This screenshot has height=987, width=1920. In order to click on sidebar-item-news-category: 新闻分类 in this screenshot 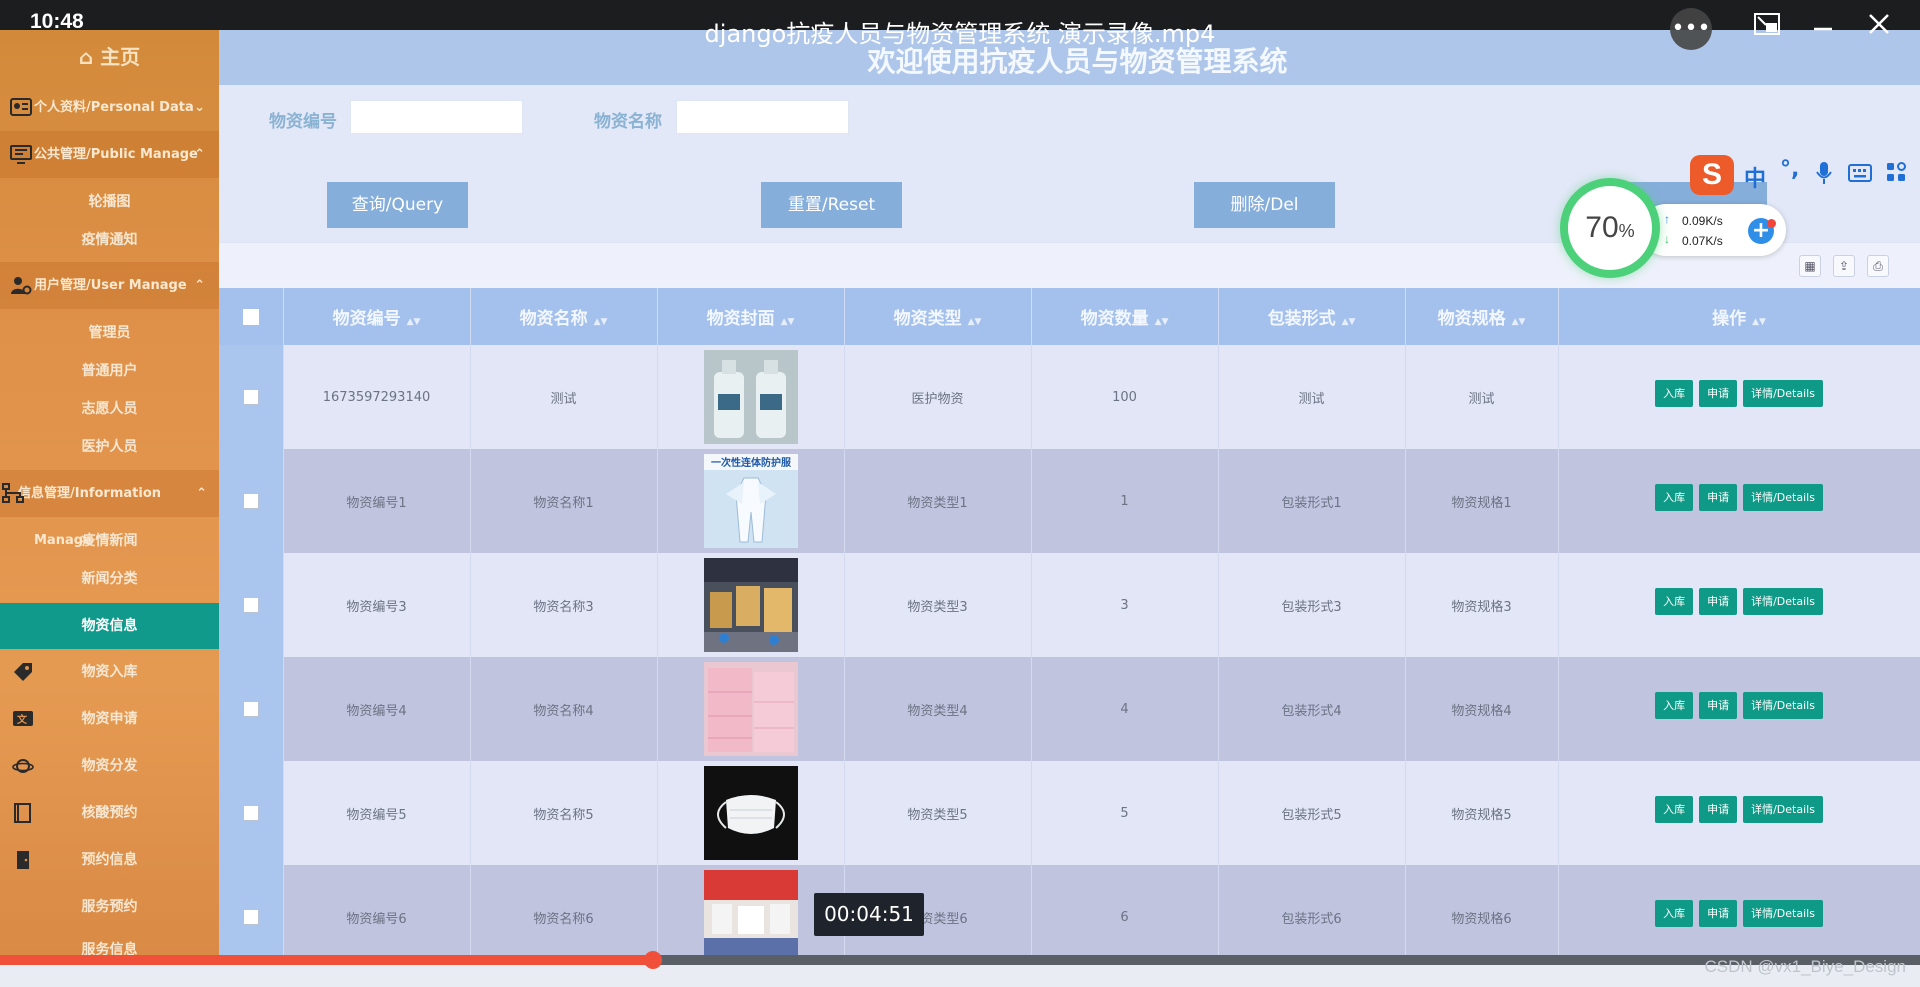, I will do `click(109, 579)`.